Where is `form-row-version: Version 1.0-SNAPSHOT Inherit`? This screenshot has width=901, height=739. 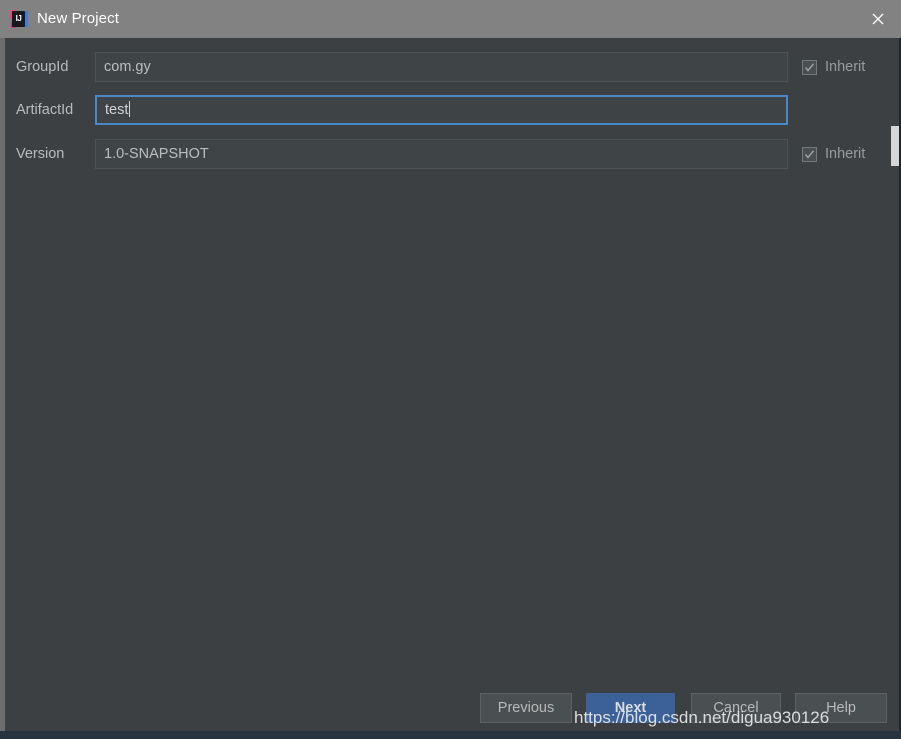 form-row-version: Version 1.0-SNAPSHOT Inherit is located at coordinates (453, 154).